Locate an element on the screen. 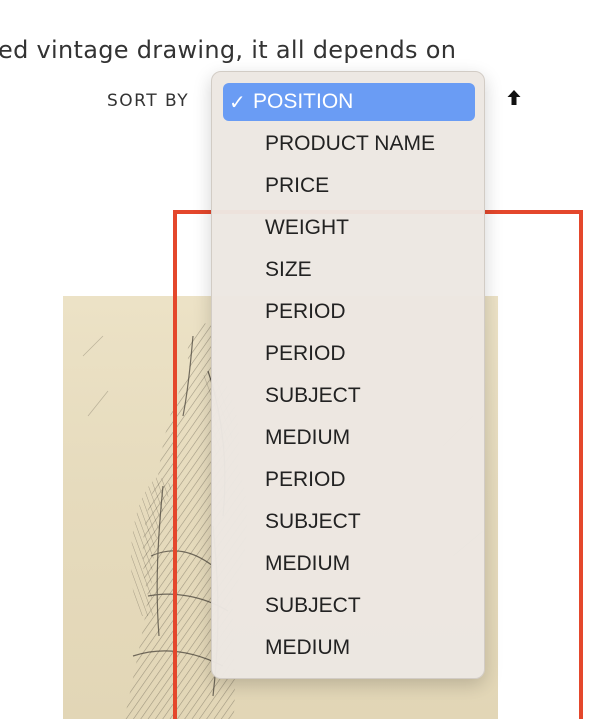  checkmark-icon: ✓ is located at coordinates (237, 102).